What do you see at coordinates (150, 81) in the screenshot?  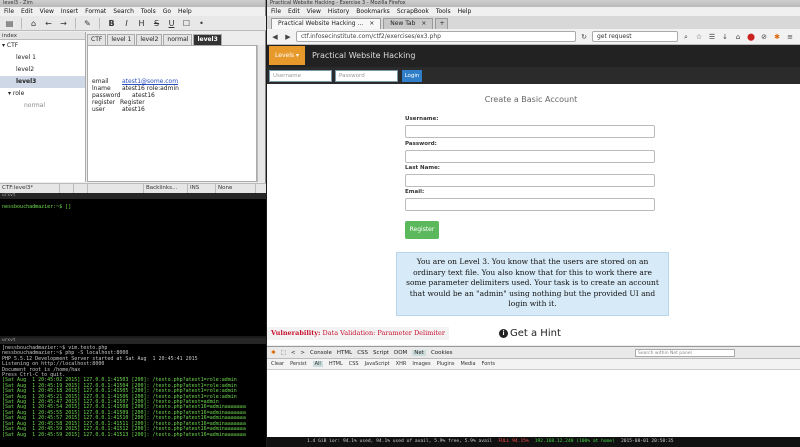 I see `email-link: atest1@some.com` at bounding box center [150, 81].